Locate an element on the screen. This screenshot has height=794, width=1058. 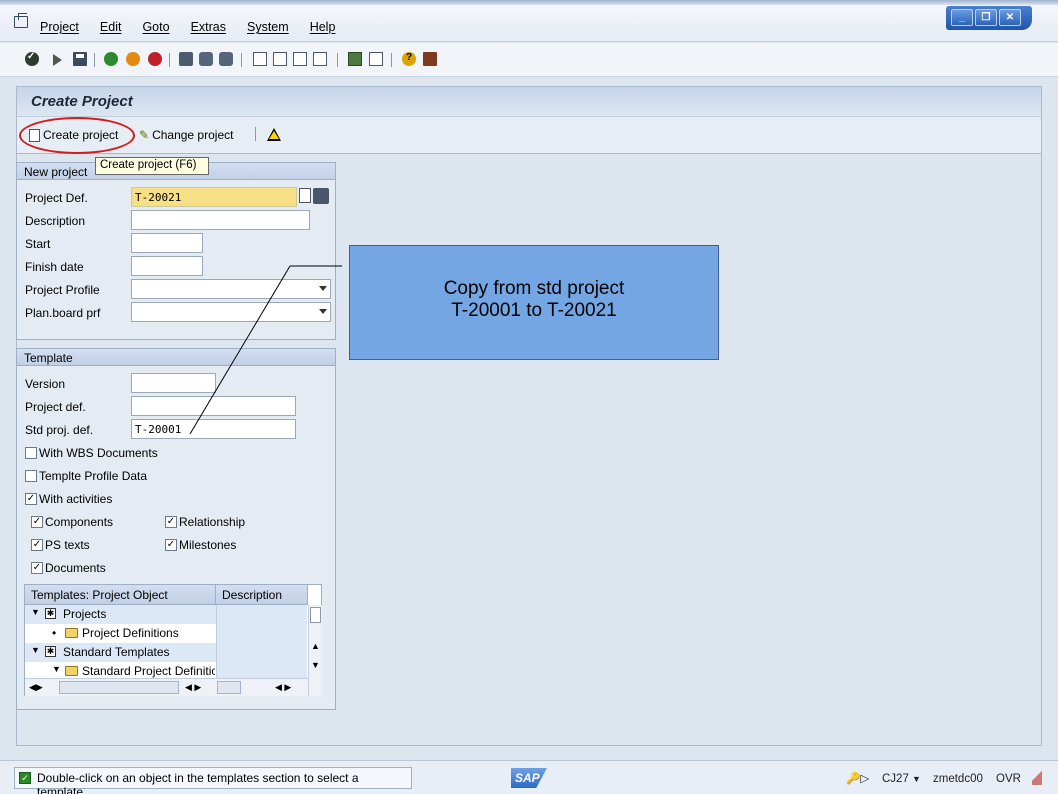
documents-checkbox: ✓ is located at coordinates (37, 568).